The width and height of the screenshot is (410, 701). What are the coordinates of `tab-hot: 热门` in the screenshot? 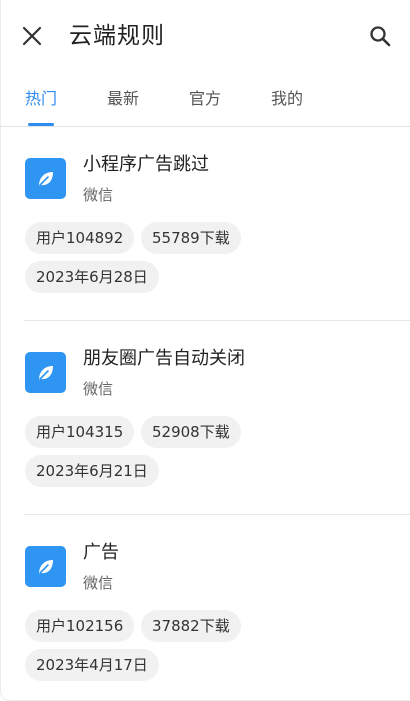 It's located at (41, 99).